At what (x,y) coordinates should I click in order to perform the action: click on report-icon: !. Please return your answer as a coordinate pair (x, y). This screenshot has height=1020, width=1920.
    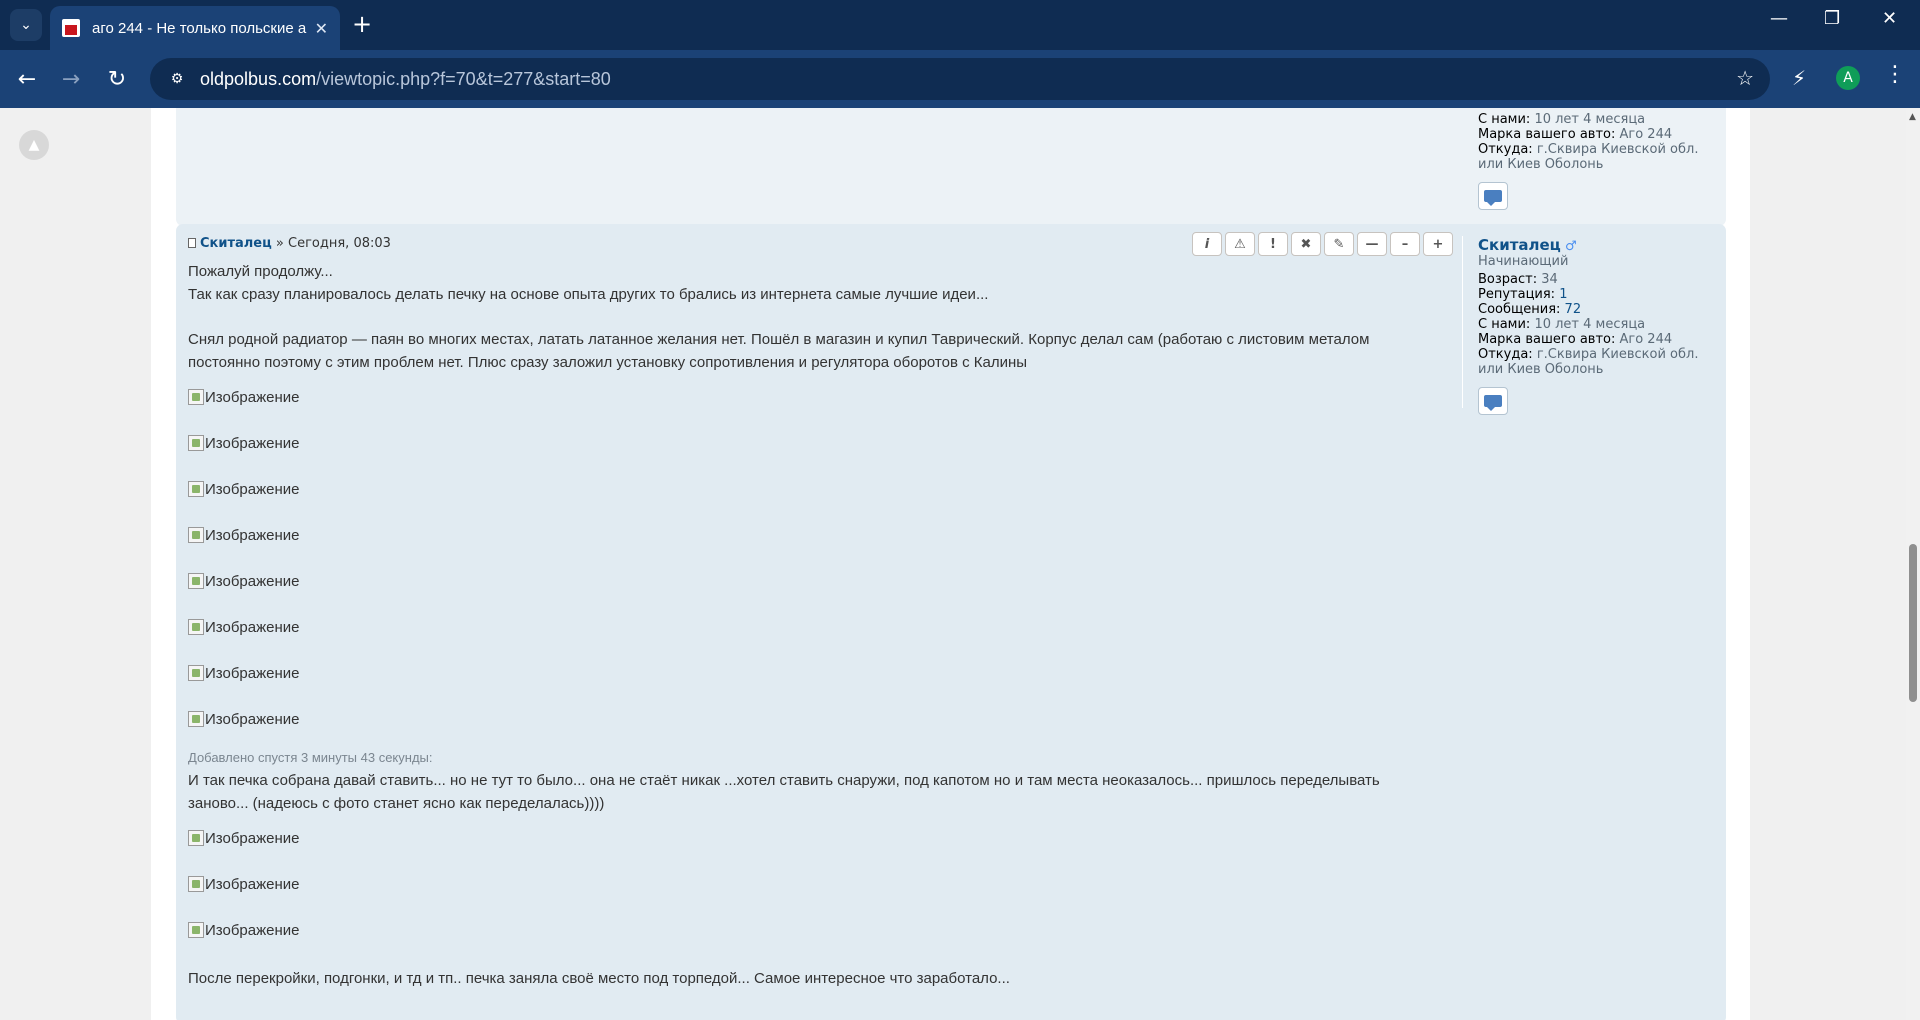
    Looking at the image, I should click on (1273, 244).